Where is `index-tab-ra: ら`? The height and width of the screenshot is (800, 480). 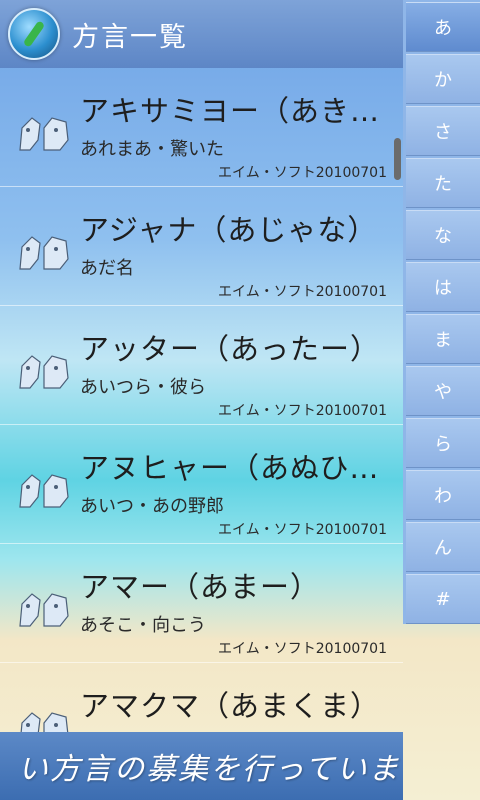
index-tab-ra: ら is located at coordinates (443, 443).